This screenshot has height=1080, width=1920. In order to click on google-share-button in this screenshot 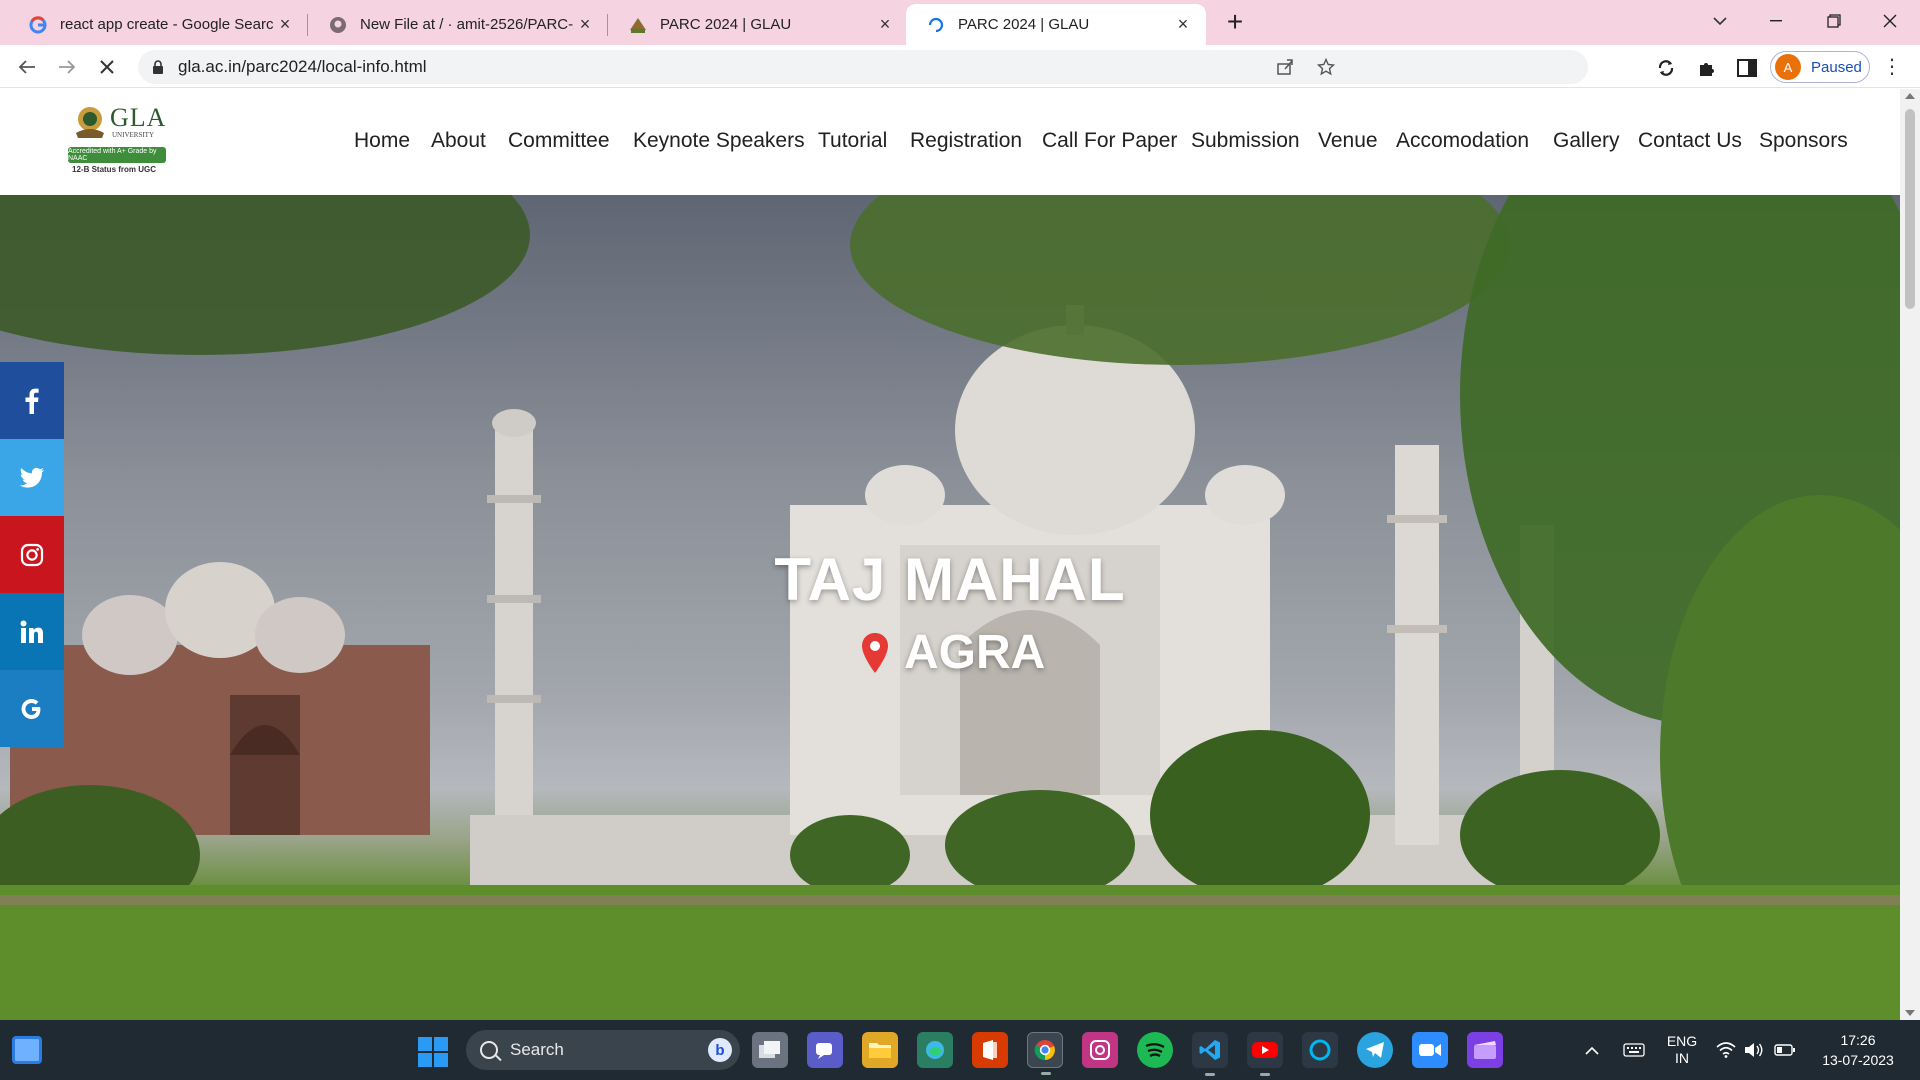, I will do `click(32, 708)`.